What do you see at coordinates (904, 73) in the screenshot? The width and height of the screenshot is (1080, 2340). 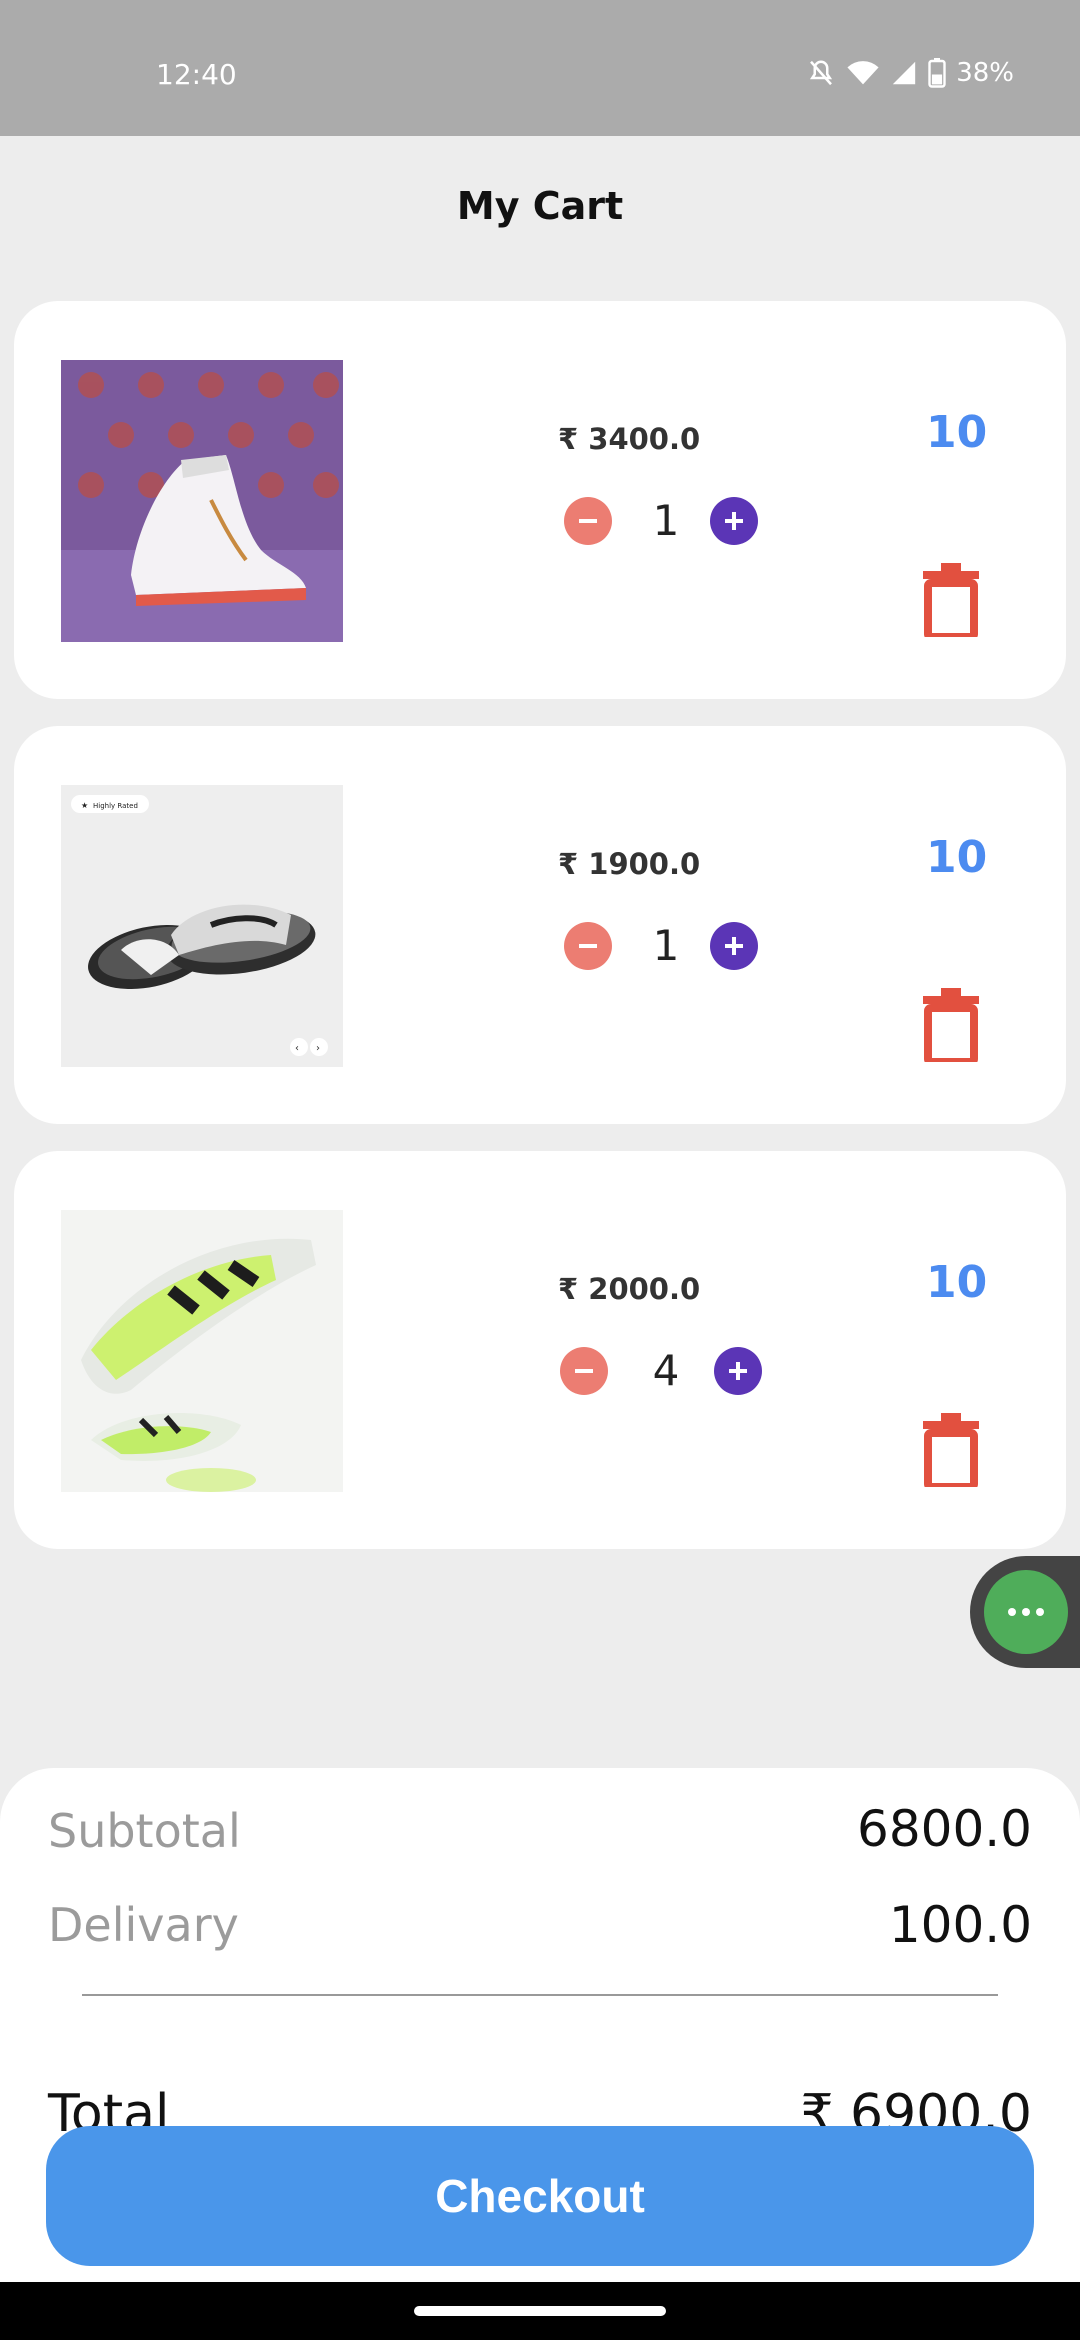 I see `signal-icon` at bounding box center [904, 73].